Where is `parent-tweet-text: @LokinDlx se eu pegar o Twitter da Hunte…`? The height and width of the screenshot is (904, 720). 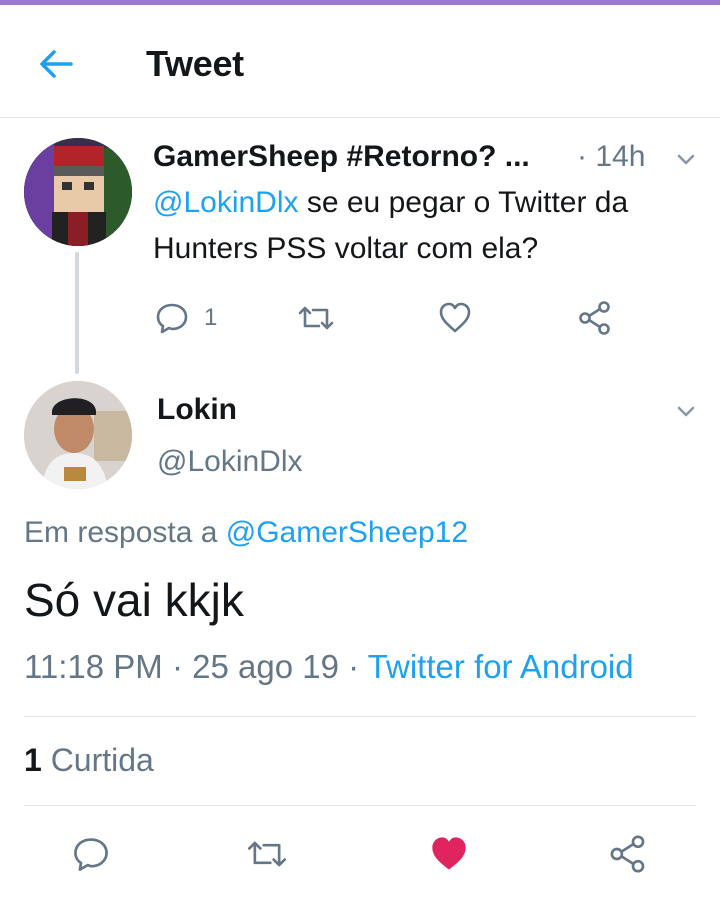 parent-tweet-text: @LokinDlx se eu pegar o Twitter da Hunte… is located at coordinates (428, 226).